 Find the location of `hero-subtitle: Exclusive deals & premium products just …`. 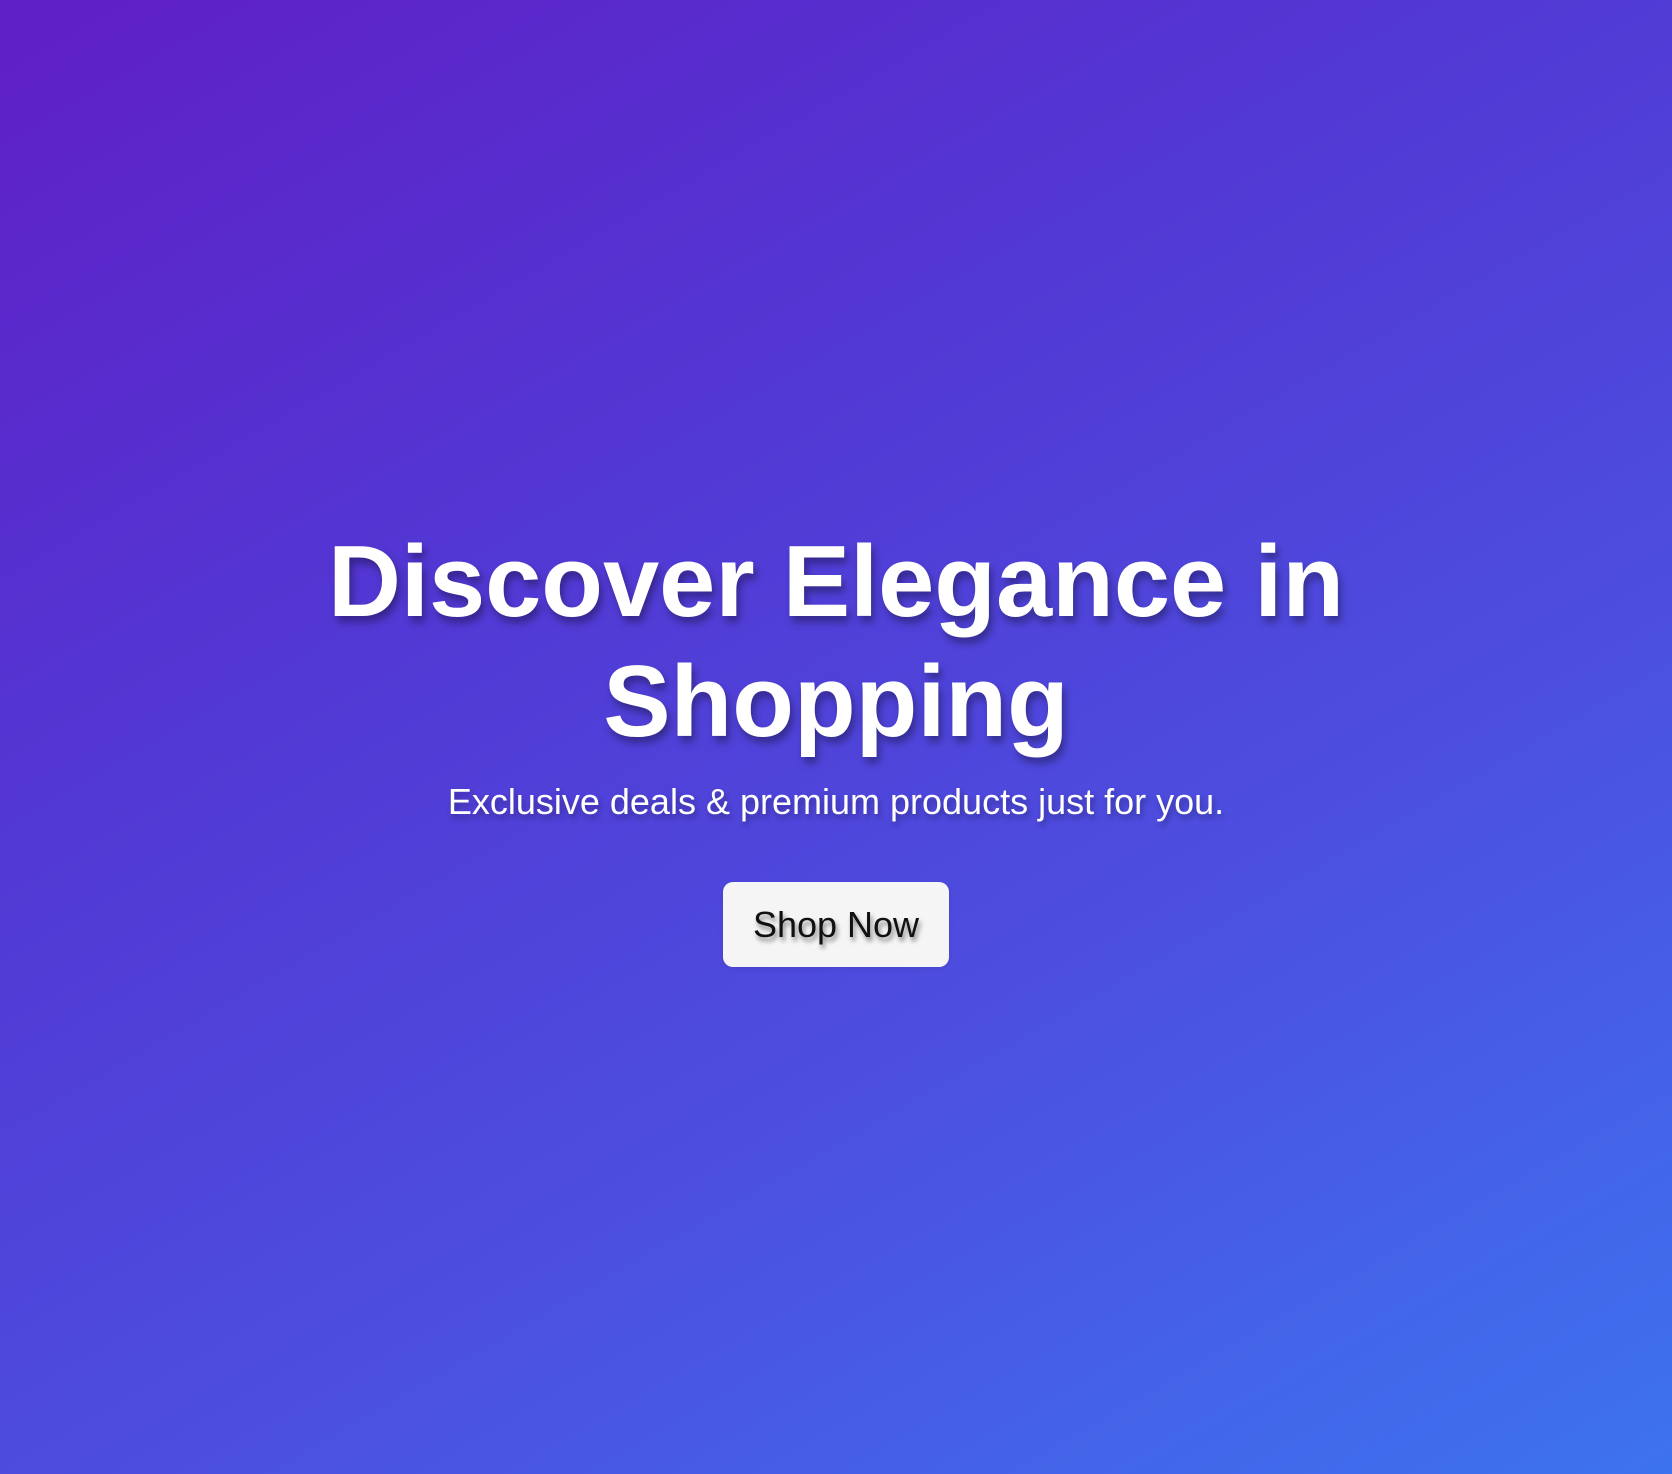

hero-subtitle: Exclusive deals & premium products just … is located at coordinates (836, 801).